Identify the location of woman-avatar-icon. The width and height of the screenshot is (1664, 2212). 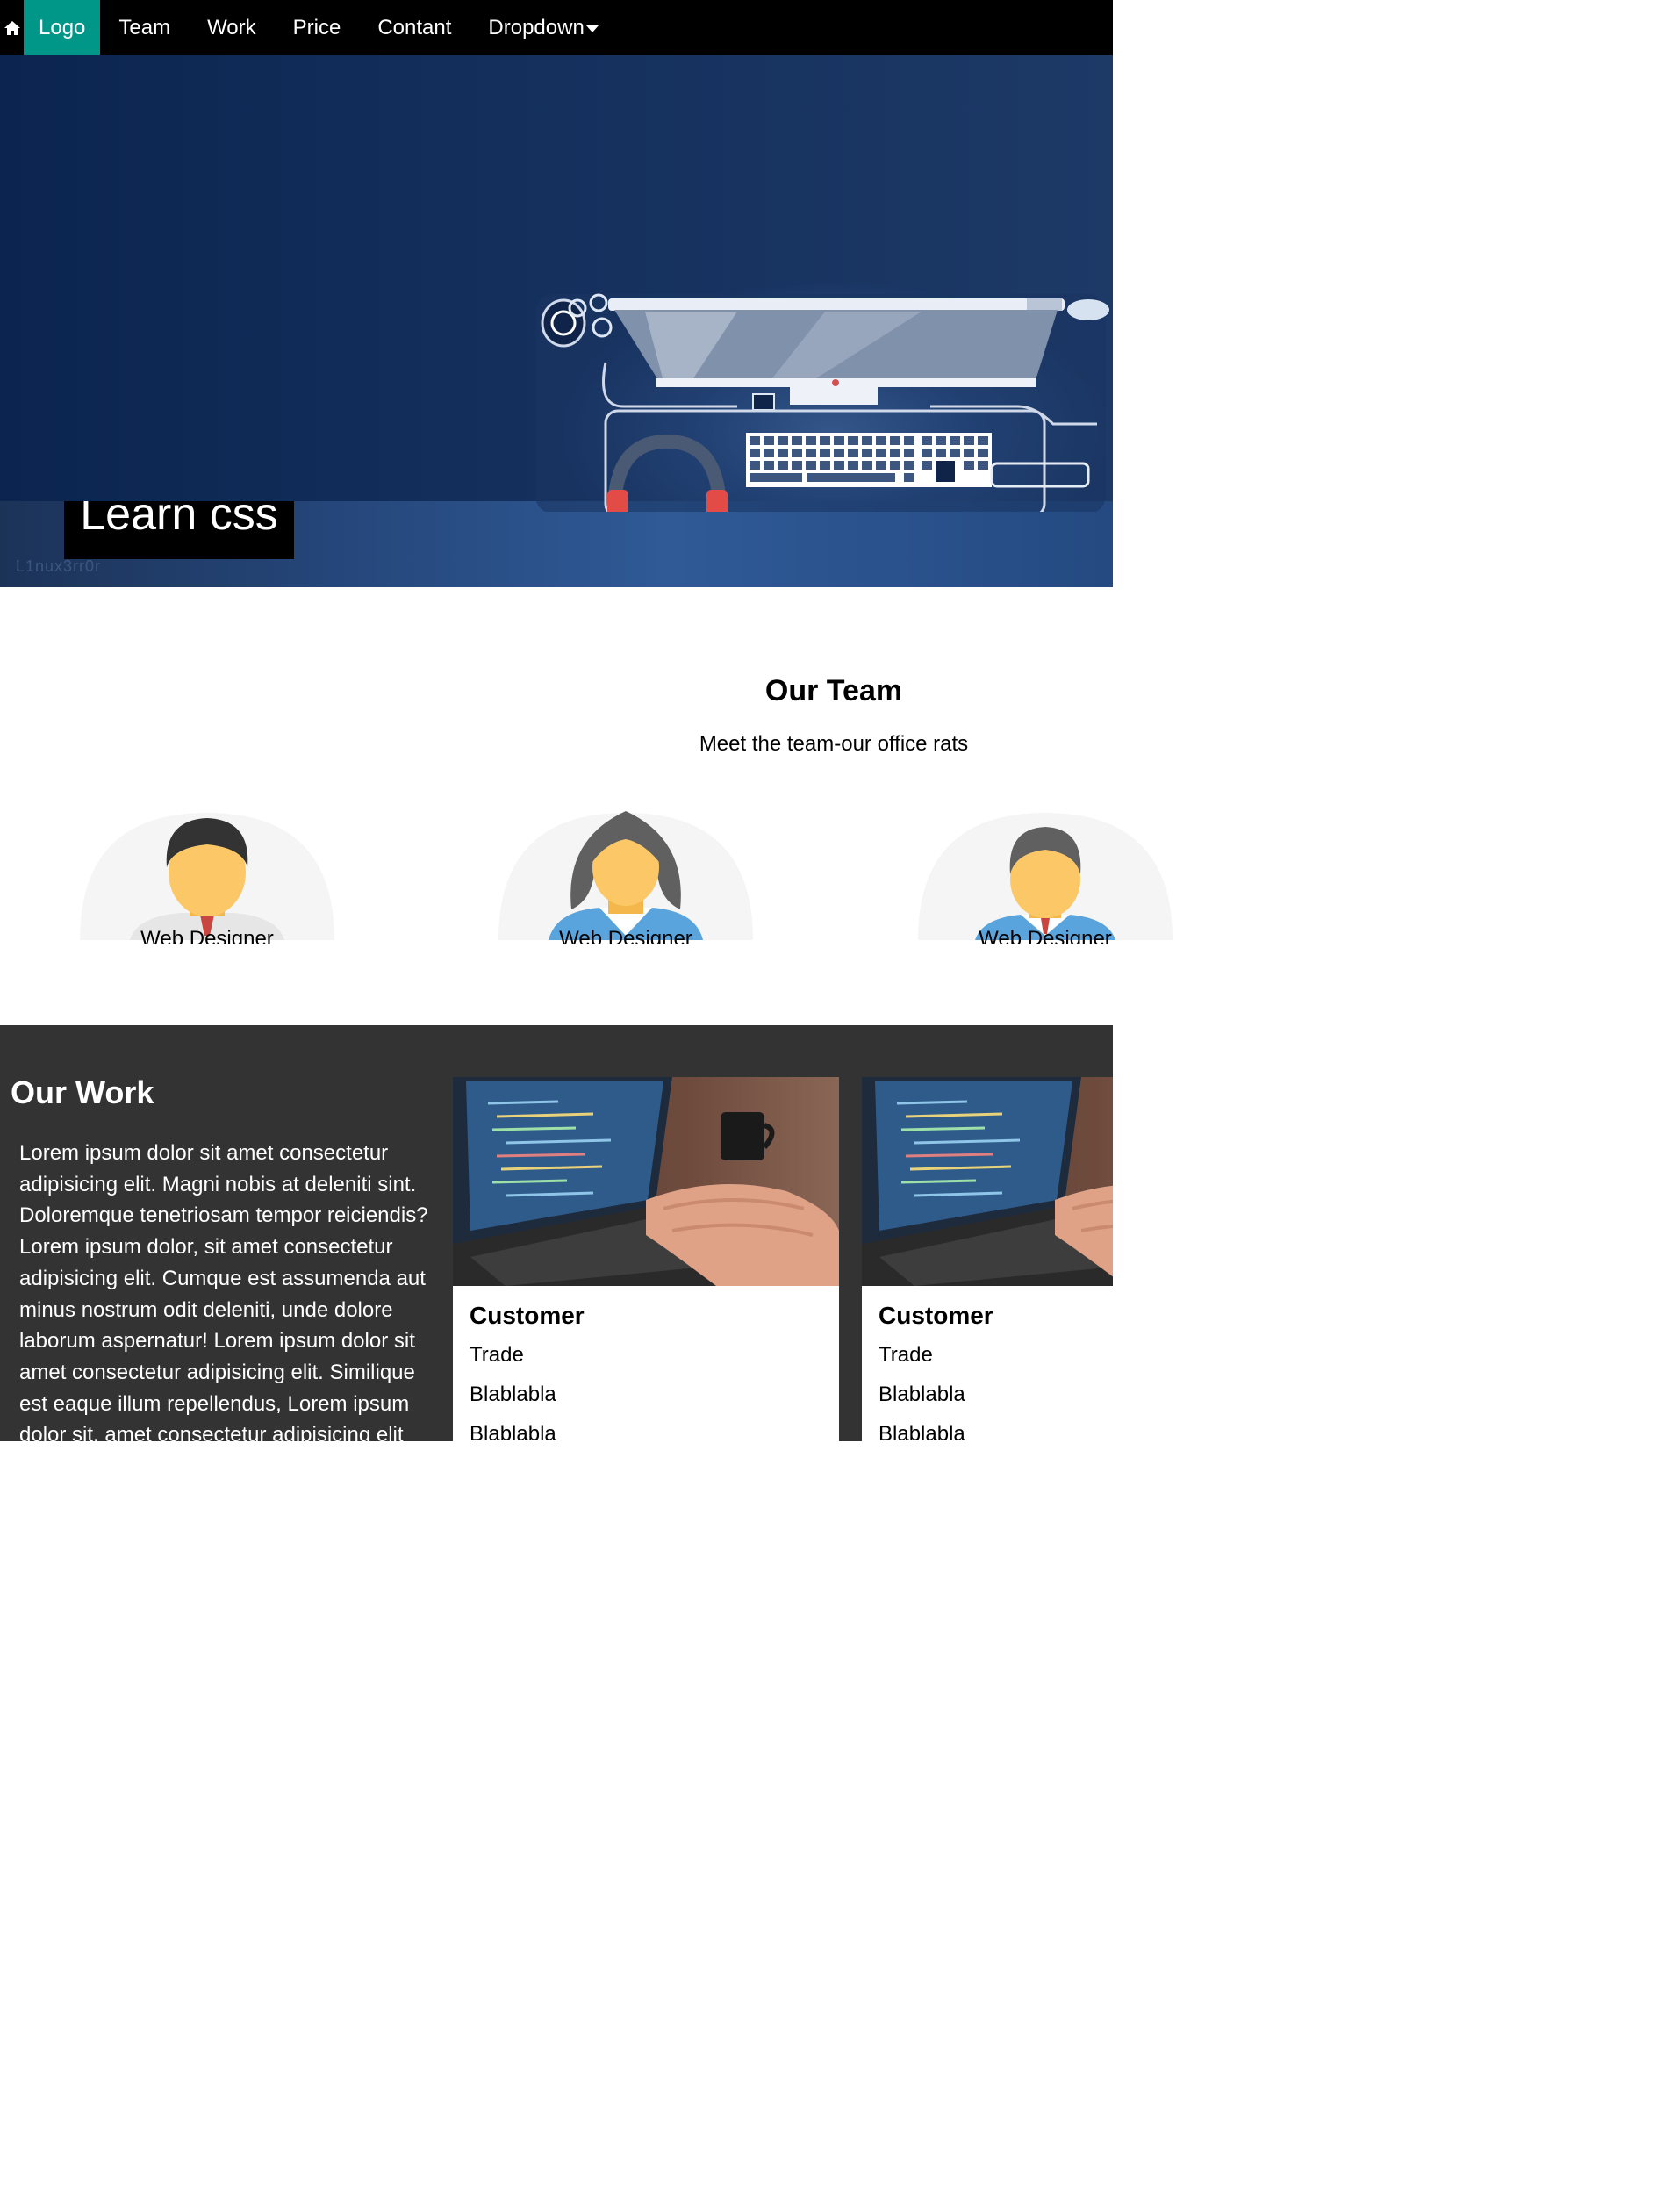
(625, 875).